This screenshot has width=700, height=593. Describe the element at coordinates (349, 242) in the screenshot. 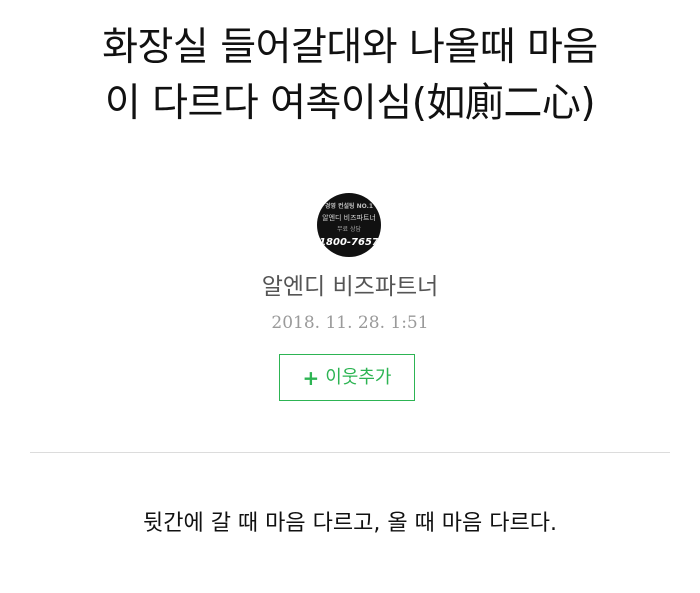

I see `avatar-text-line-4: 1800-7657` at that location.